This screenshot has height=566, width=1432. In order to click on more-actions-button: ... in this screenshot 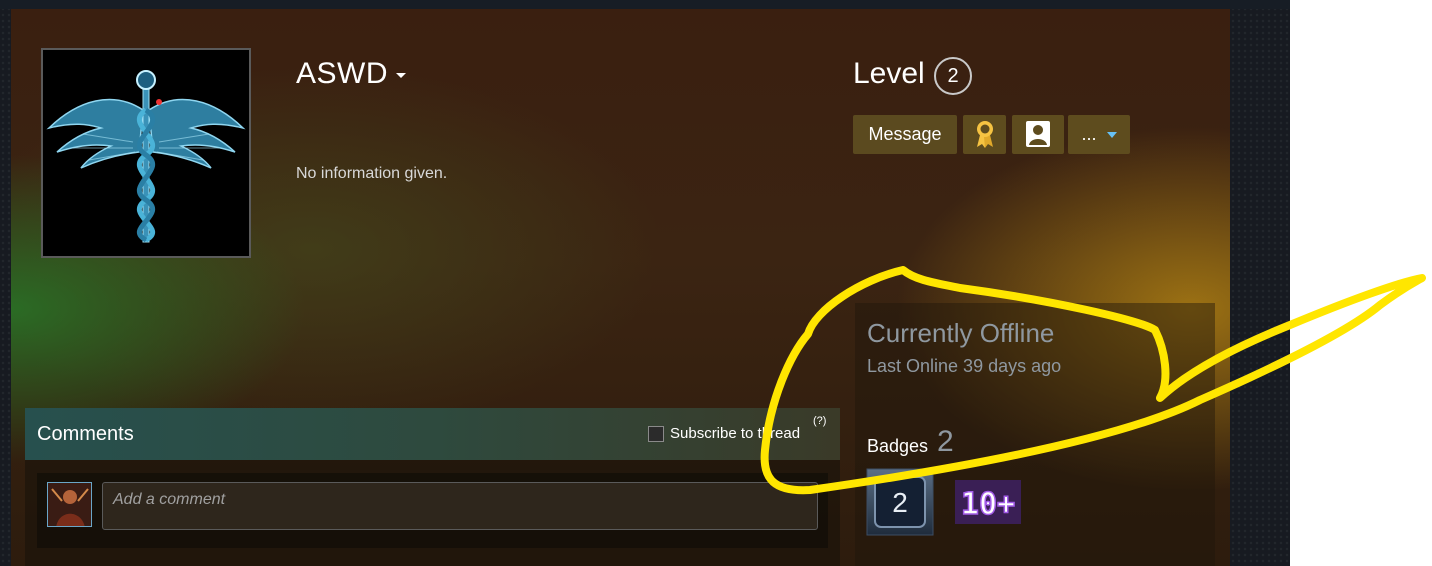, I will do `click(1099, 134)`.